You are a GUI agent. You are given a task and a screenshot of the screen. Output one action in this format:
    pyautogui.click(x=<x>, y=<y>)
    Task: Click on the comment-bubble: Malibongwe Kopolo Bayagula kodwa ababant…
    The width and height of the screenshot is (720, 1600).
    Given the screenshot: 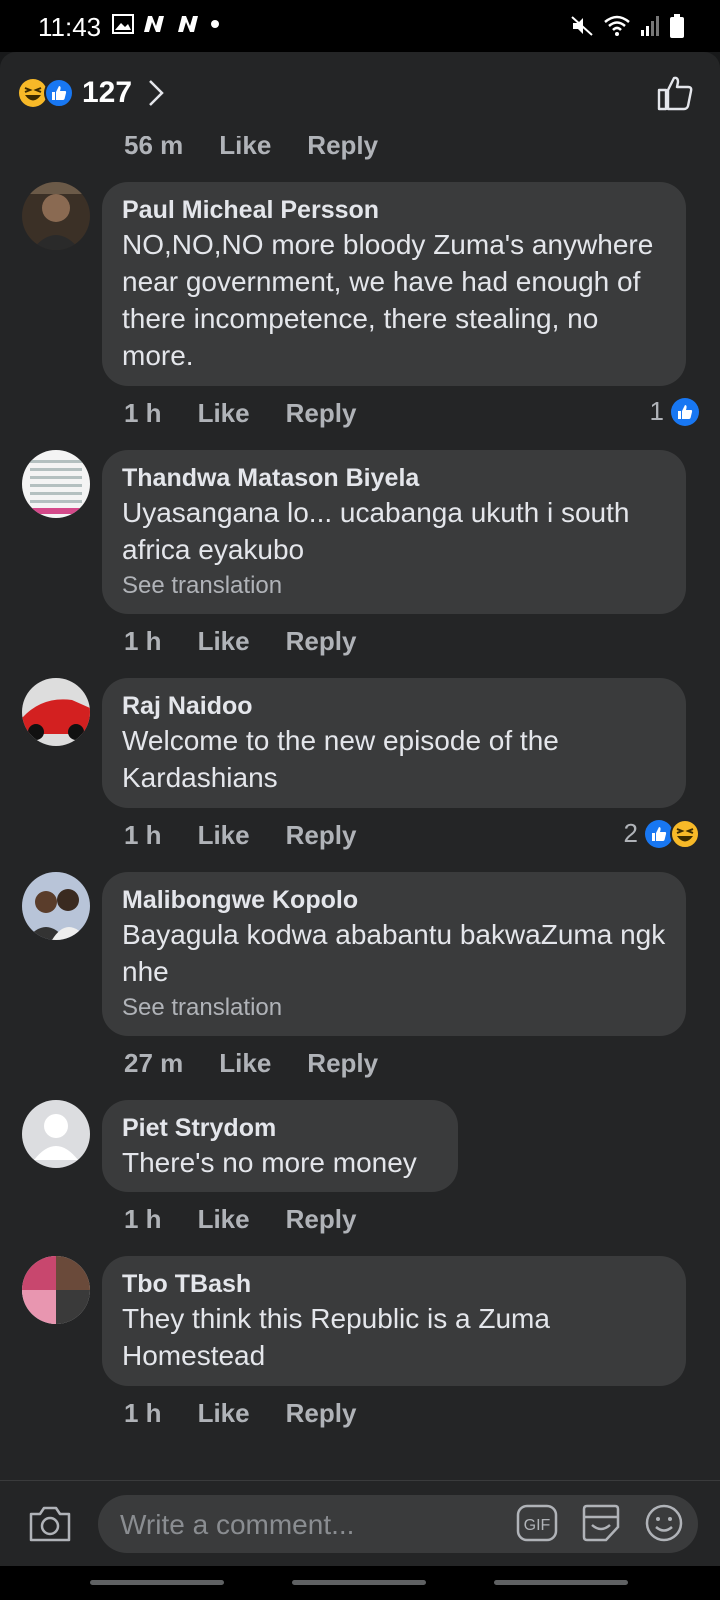 What is the action you would take?
    pyautogui.click(x=394, y=954)
    